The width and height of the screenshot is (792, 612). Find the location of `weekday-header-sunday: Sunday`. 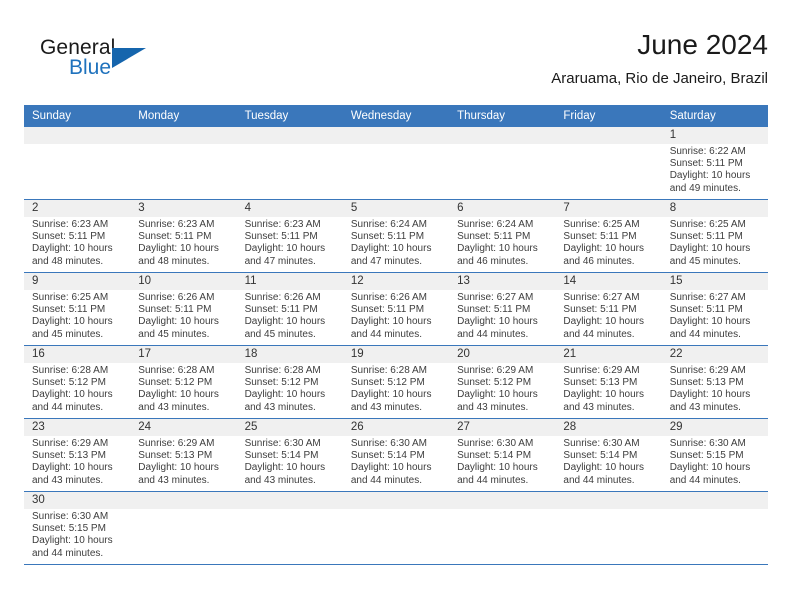

weekday-header-sunday: Sunday is located at coordinates (77, 116).